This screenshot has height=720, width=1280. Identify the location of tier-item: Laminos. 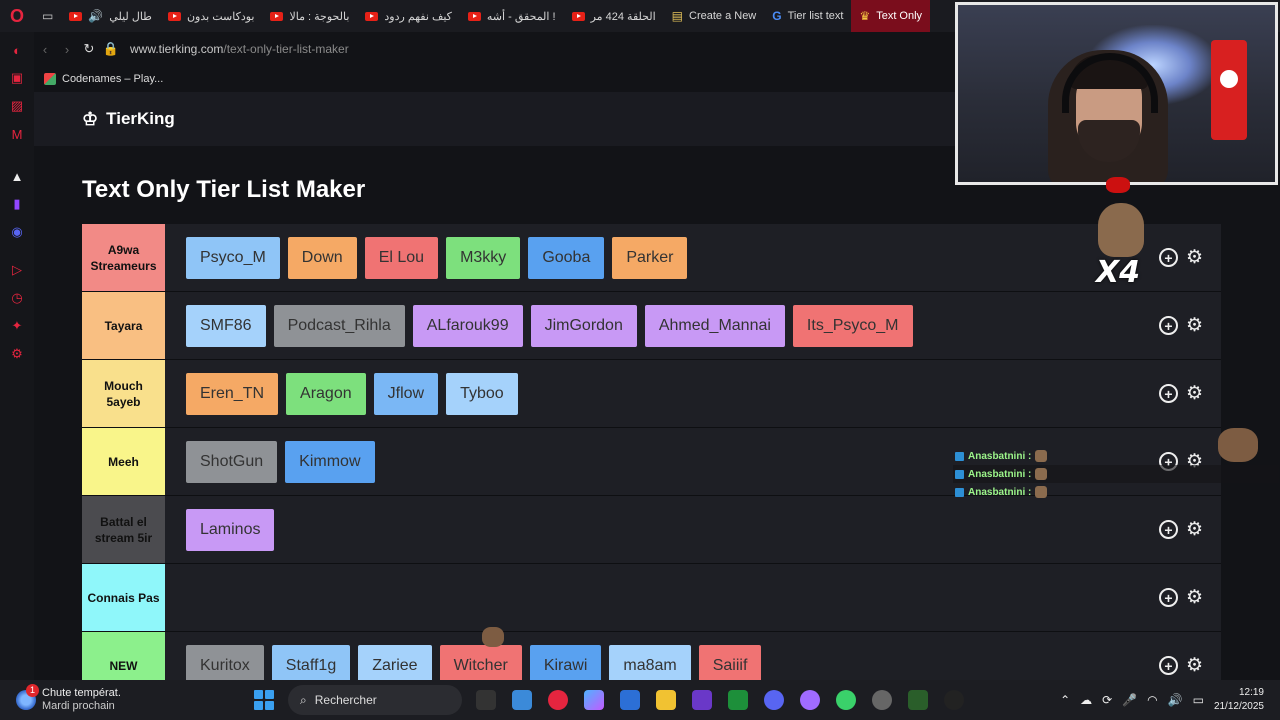
(230, 529).